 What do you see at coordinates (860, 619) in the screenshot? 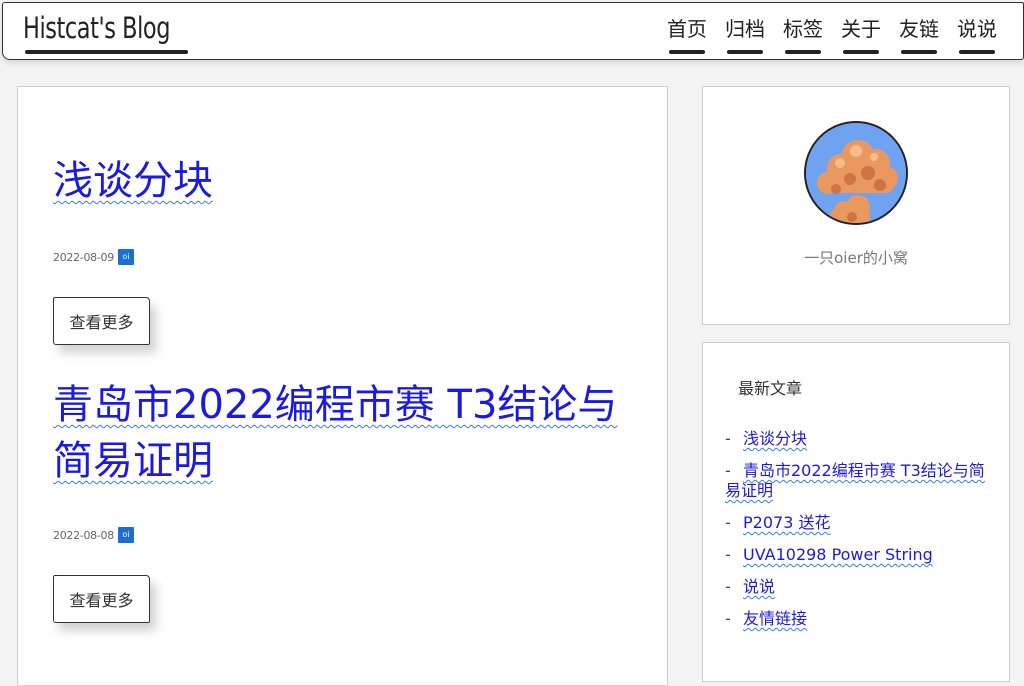
I see `list-item: - 友情链接` at bounding box center [860, 619].